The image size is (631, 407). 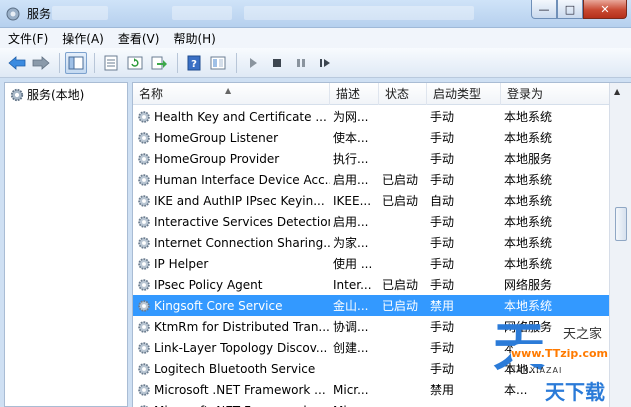 I want to click on forward-icon, so click(x=41, y=63).